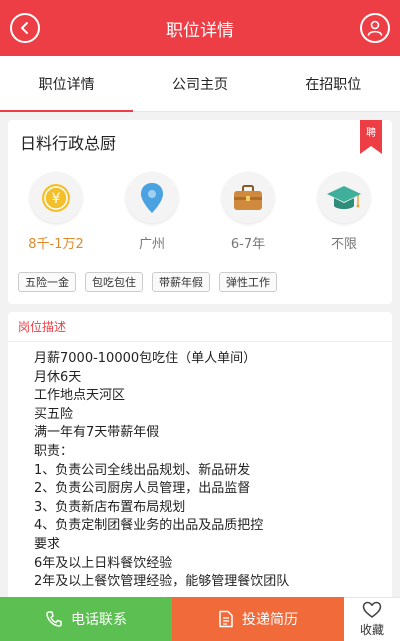 The image size is (400, 641). Describe the element at coordinates (56, 244) in the screenshot. I see `salary-text: 8千-1万2` at that location.